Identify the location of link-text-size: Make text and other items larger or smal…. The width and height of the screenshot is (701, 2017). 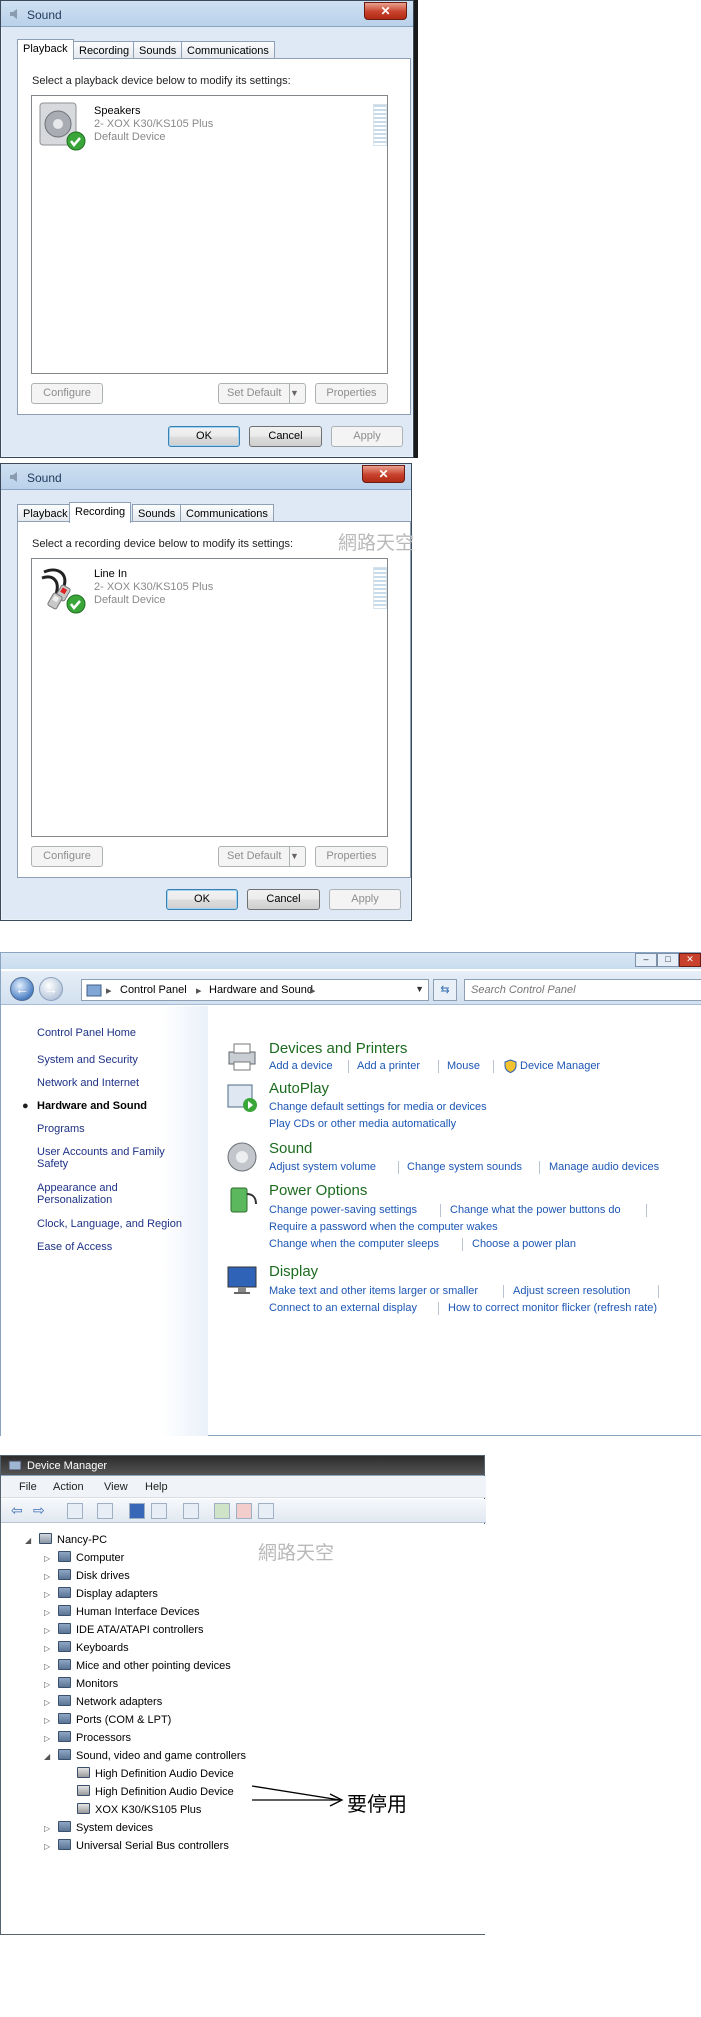
(373, 1291).